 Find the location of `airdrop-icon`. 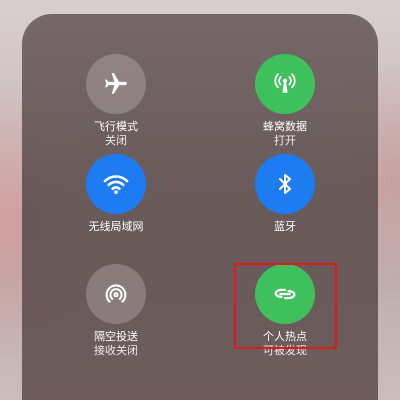

airdrop-icon is located at coordinates (116, 293).